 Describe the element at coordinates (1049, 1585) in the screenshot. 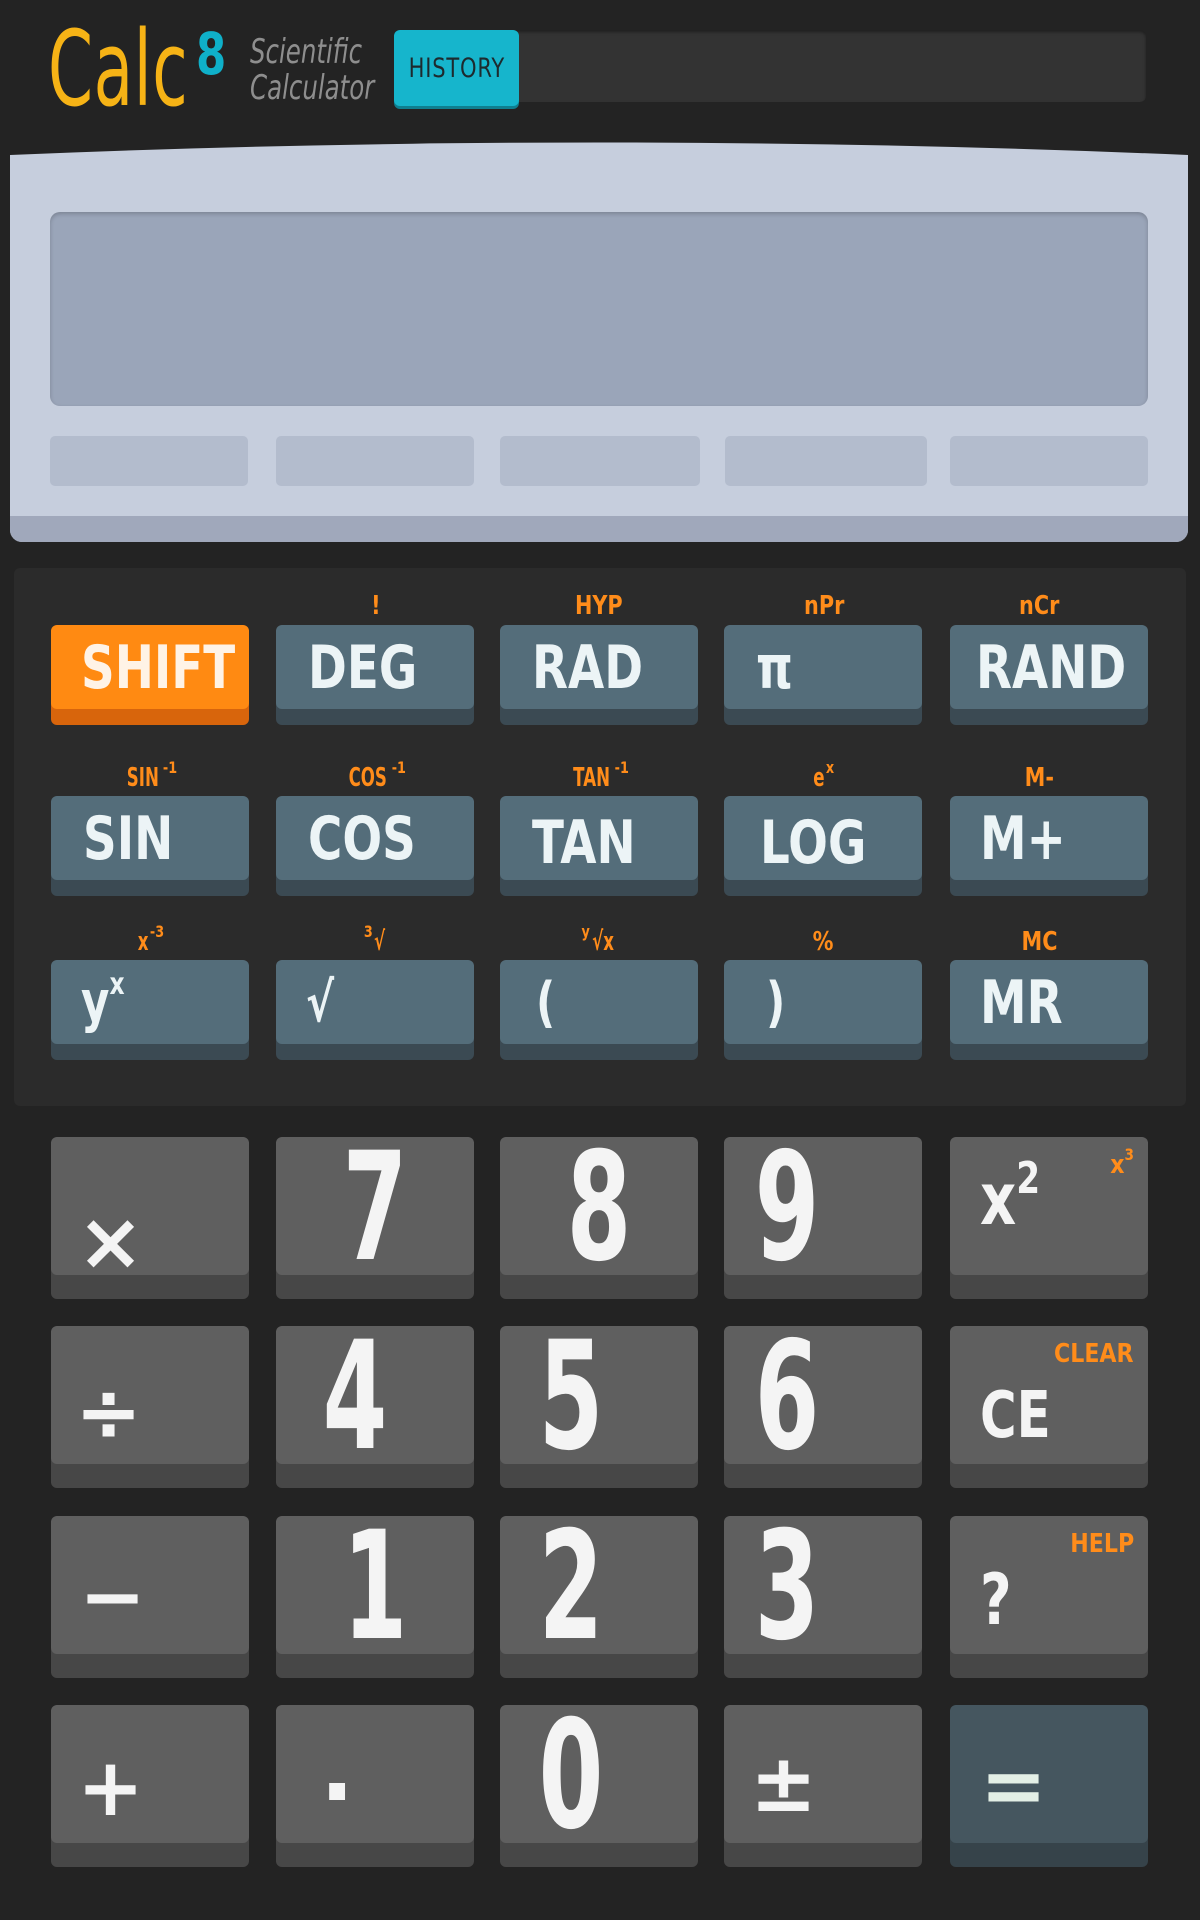

I see `help-button: ? HELP` at that location.